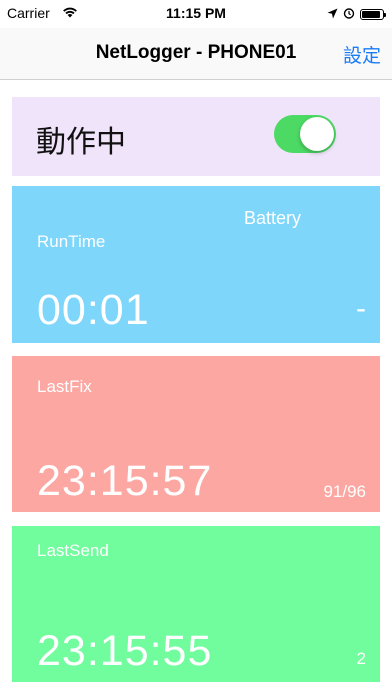 The height and width of the screenshot is (696, 392). I want to click on status-bar: Carrier 11:15 PM, so click(196, 14).